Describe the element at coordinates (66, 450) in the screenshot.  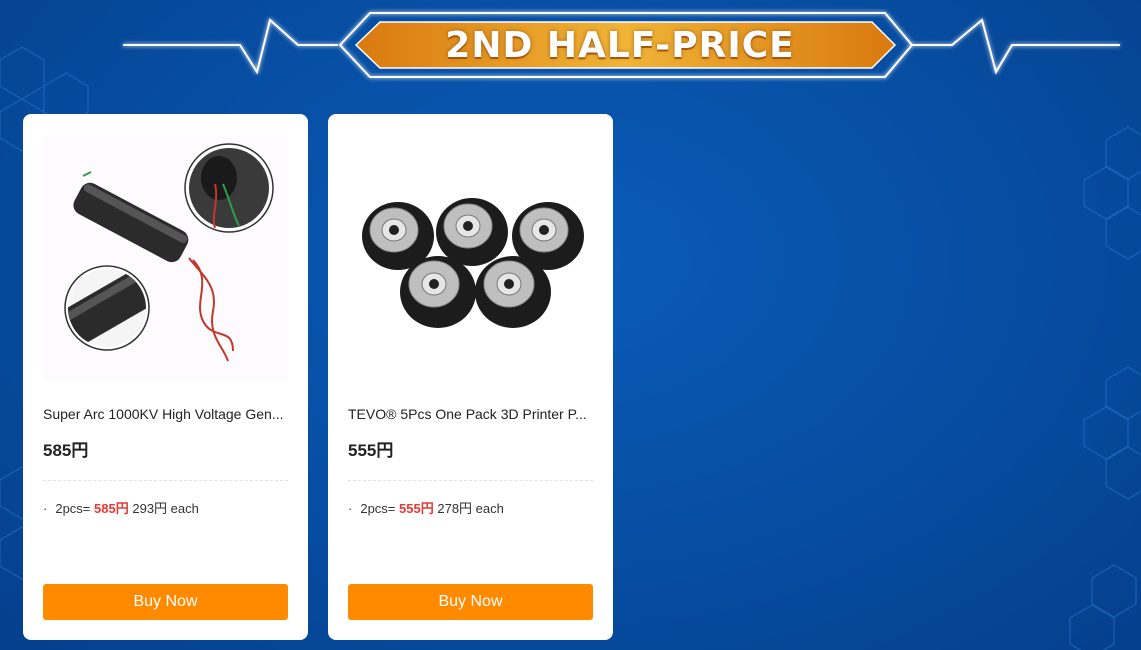
I see `product-price: 585円` at that location.